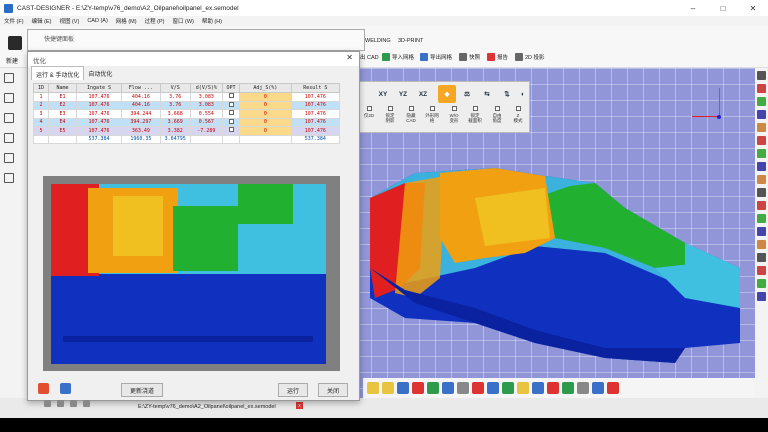  What do you see at coordinates (432, 114) in the screenshot?
I see `opt-outline-mesh: 外形网格` at bounding box center [432, 114].